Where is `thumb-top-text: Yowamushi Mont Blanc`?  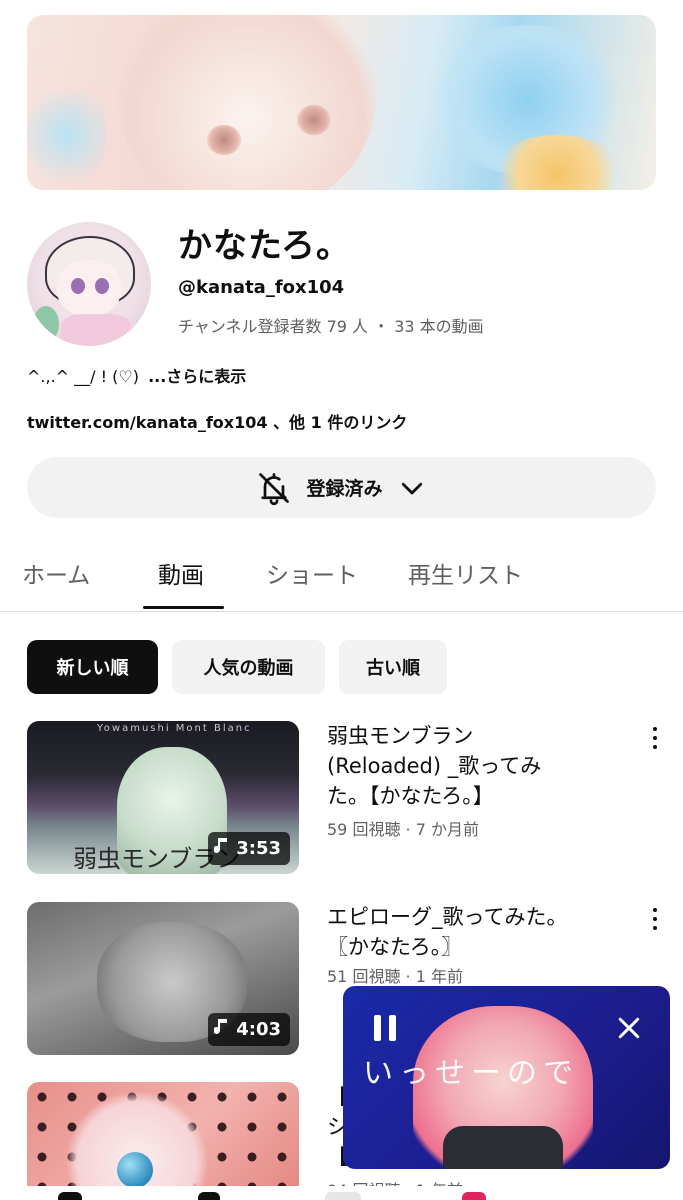
thumb-top-text: Yowamushi Mont Blanc is located at coordinates (174, 728).